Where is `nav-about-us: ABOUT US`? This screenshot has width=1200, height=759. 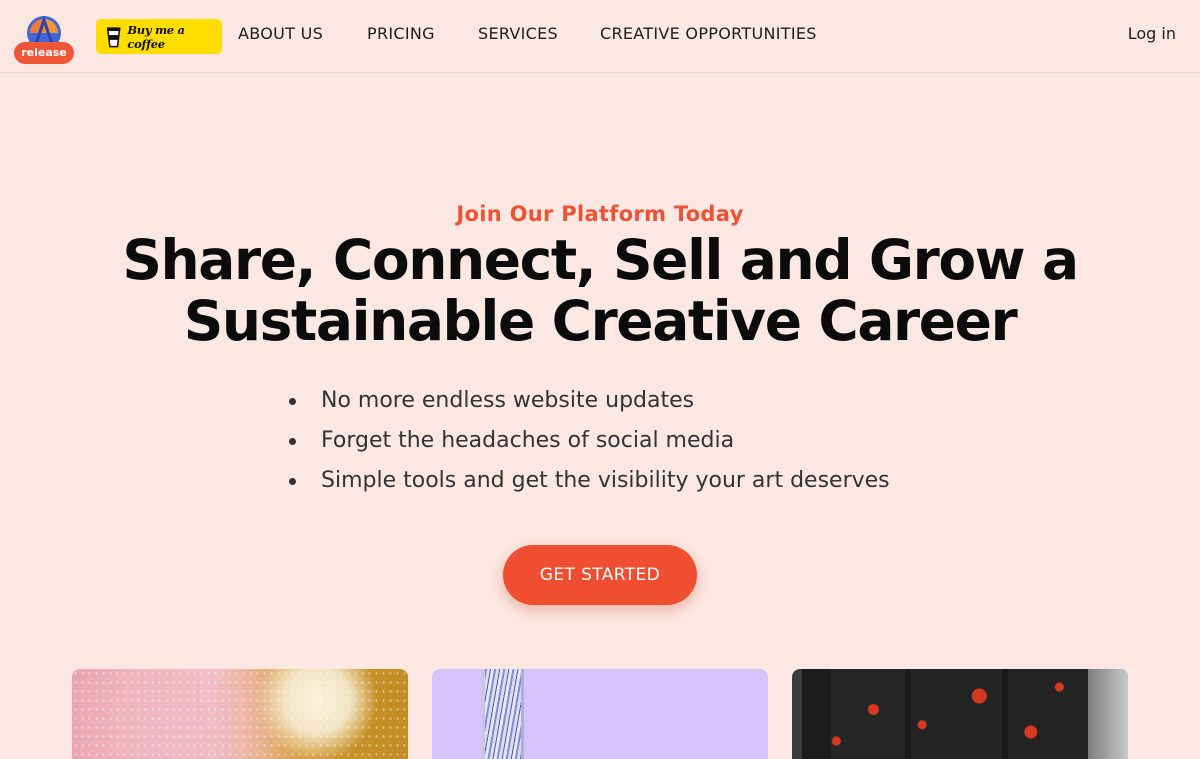
nav-about-us: ABOUT US is located at coordinates (280, 33).